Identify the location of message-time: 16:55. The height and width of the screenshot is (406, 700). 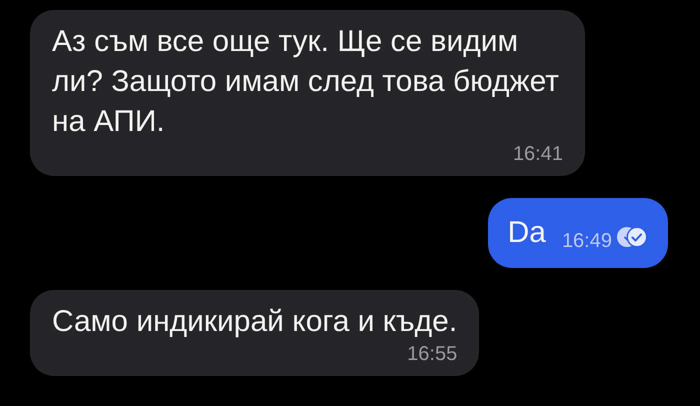
(432, 354).